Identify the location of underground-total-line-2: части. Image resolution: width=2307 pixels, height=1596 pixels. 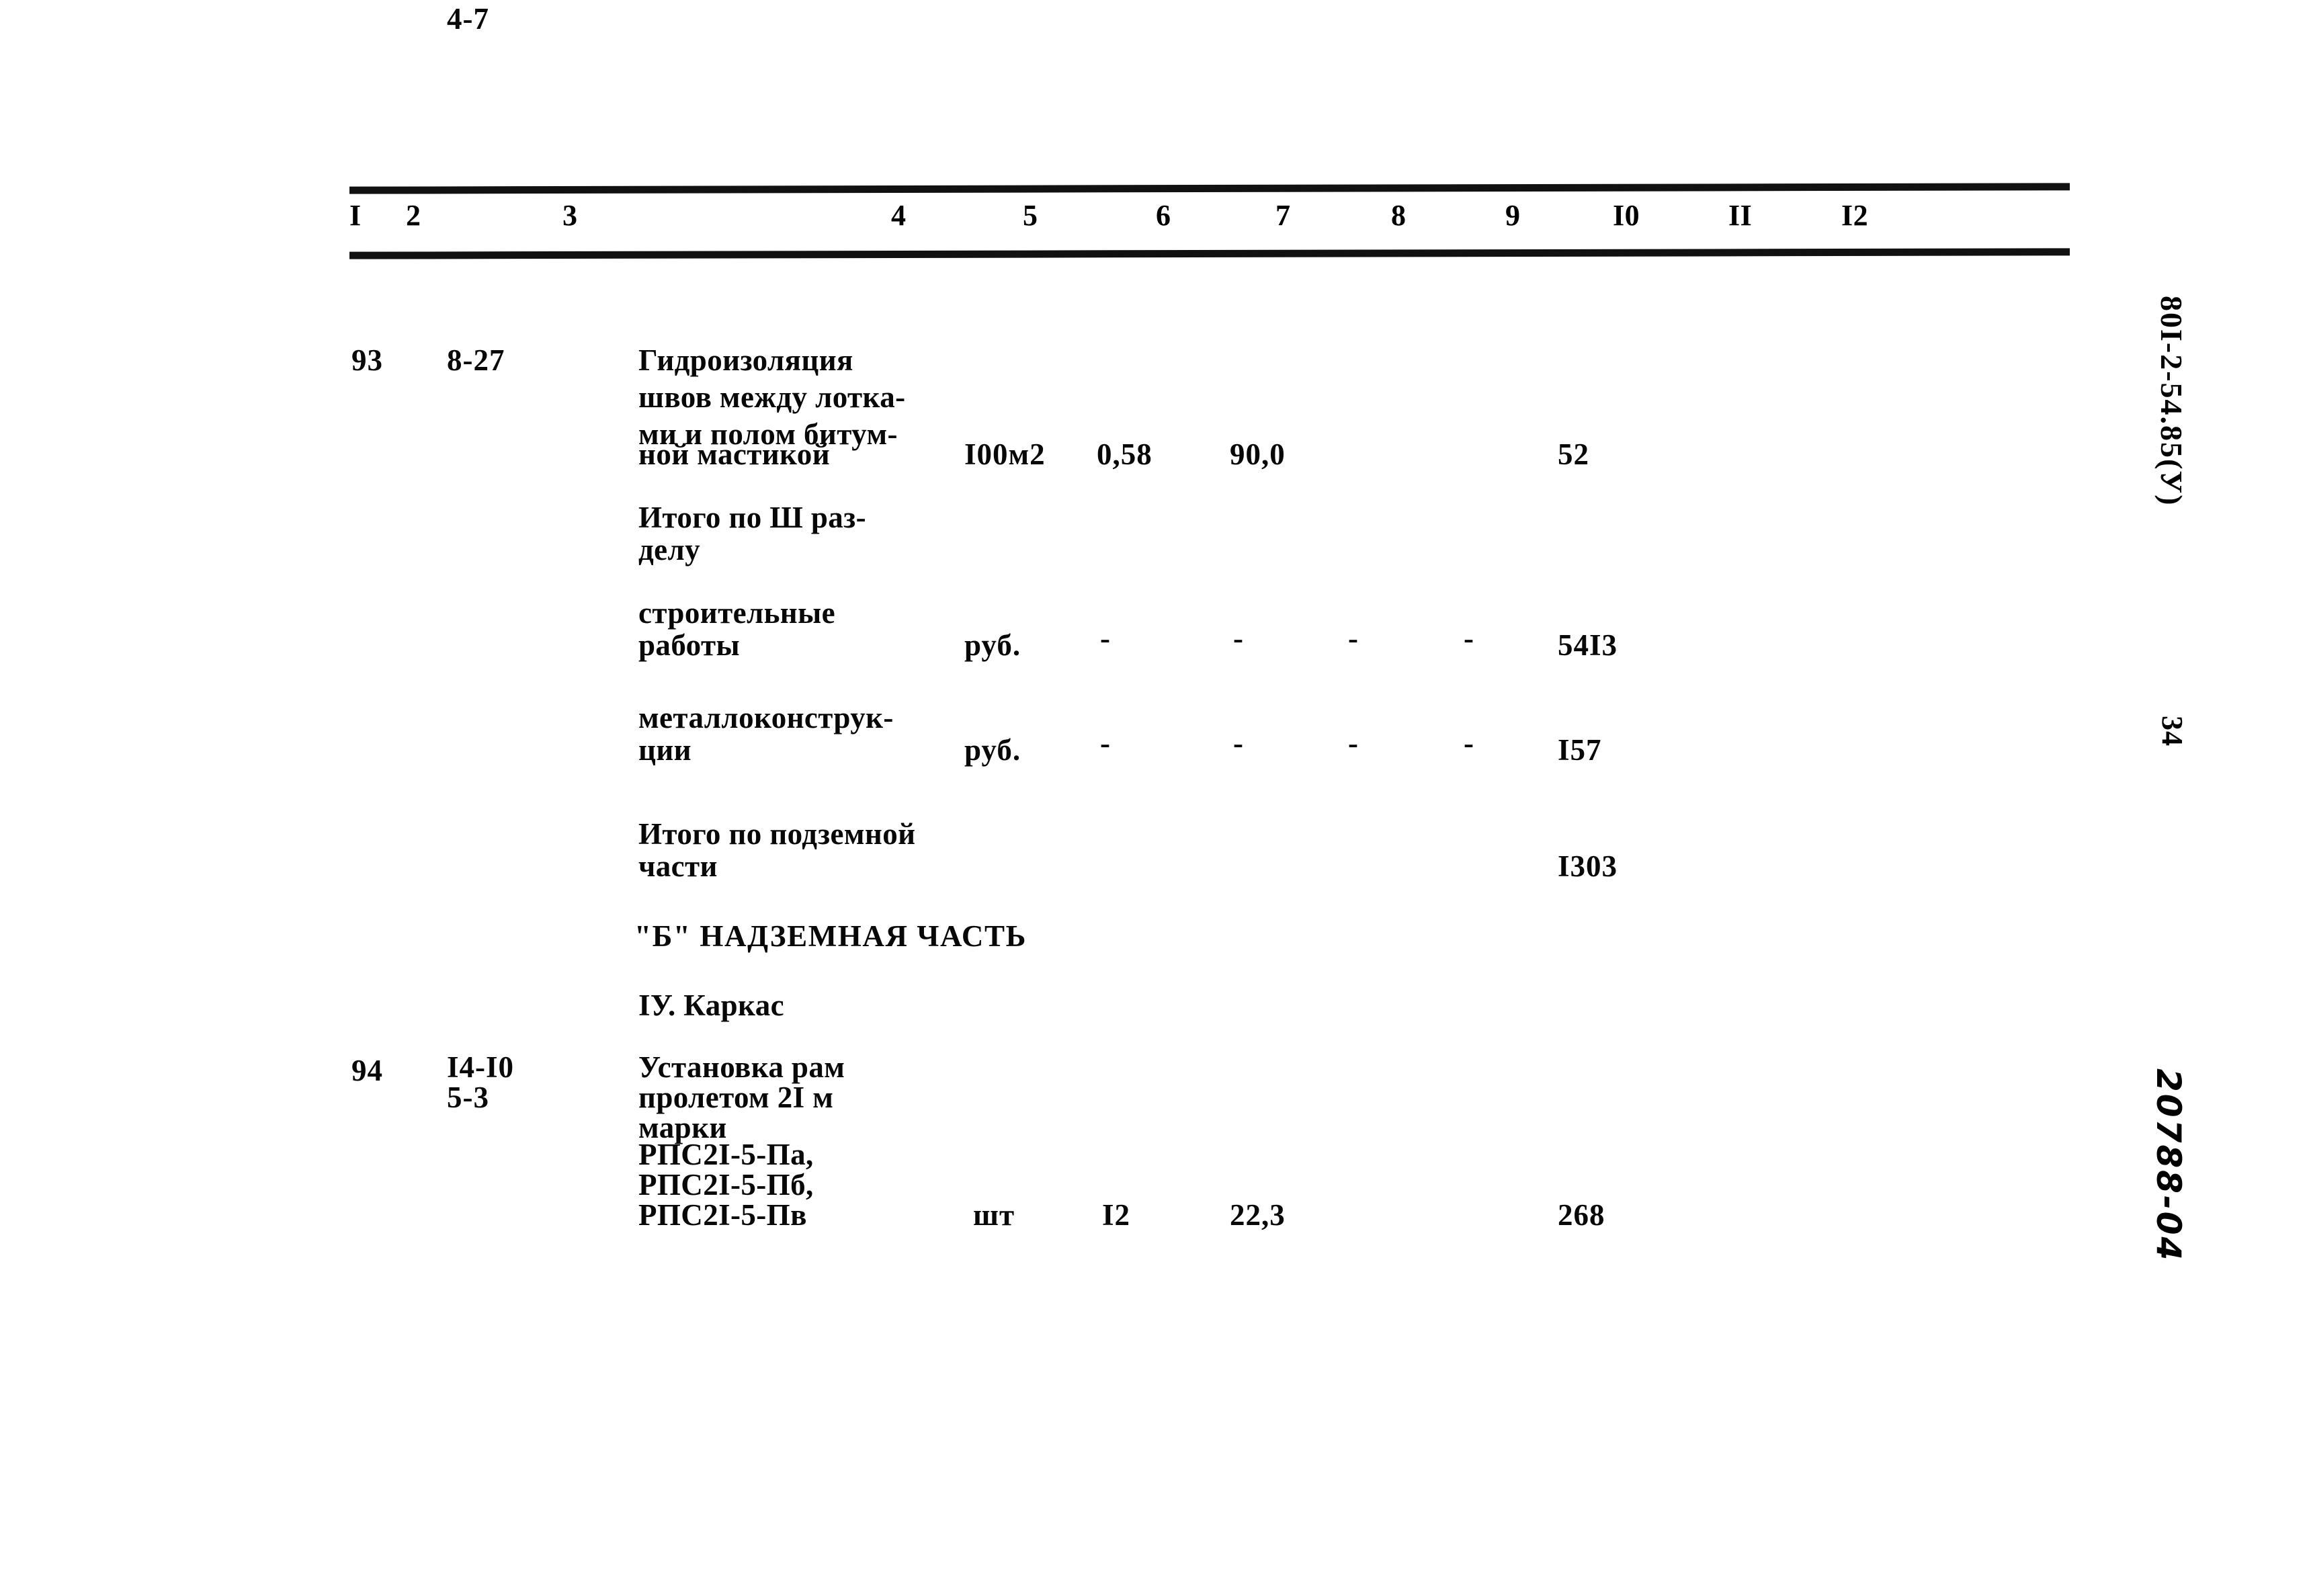
(678, 866).